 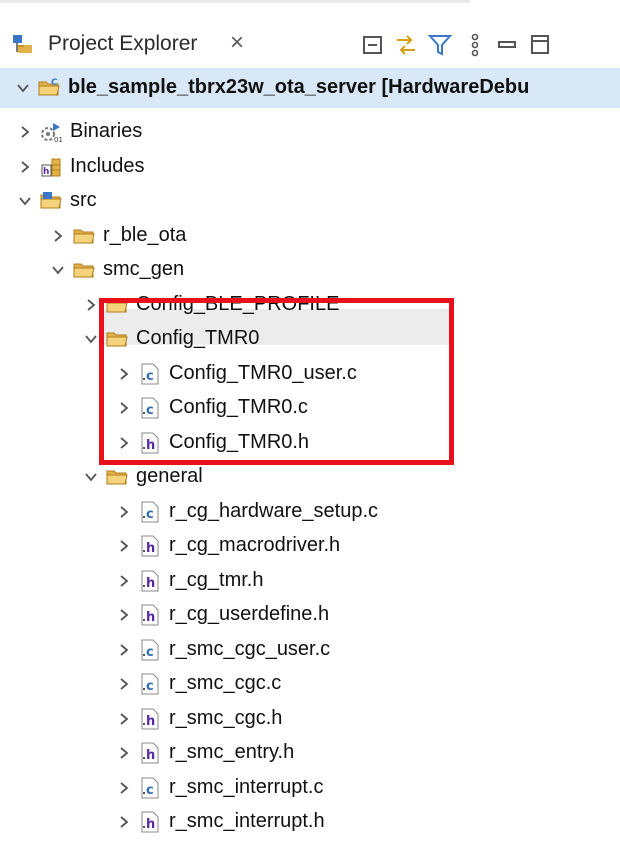 I want to click on tree-item-label: r_smc_cgc.c, so click(x=225, y=683).